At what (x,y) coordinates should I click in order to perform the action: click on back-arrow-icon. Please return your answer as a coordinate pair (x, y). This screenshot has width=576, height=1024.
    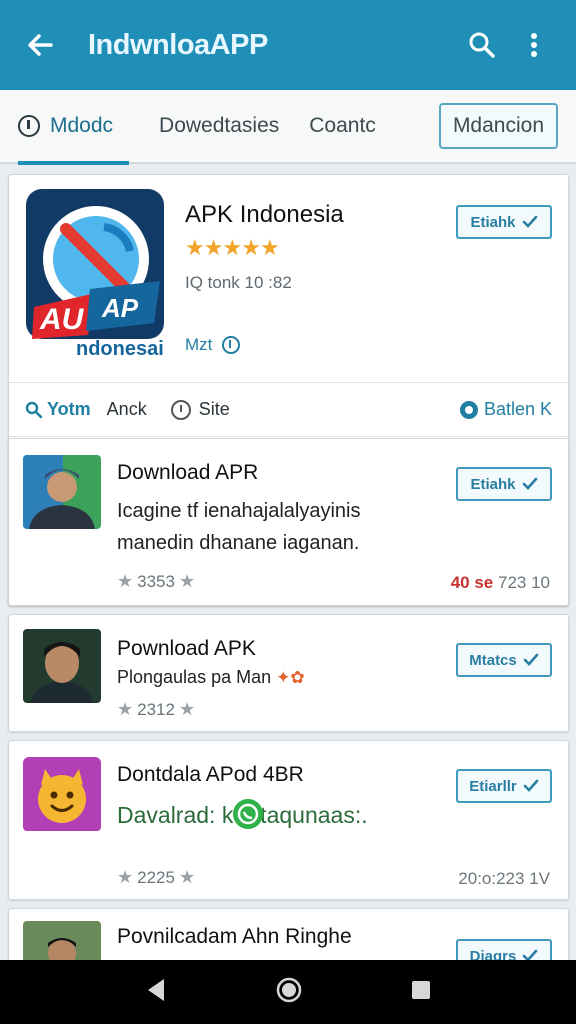
    Looking at the image, I should click on (40, 45).